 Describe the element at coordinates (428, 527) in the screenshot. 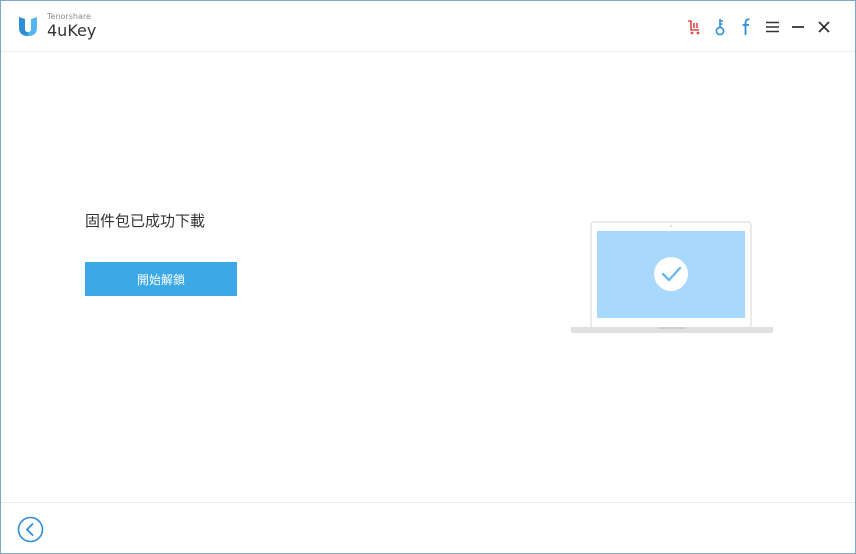

I see `footer-bar` at that location.